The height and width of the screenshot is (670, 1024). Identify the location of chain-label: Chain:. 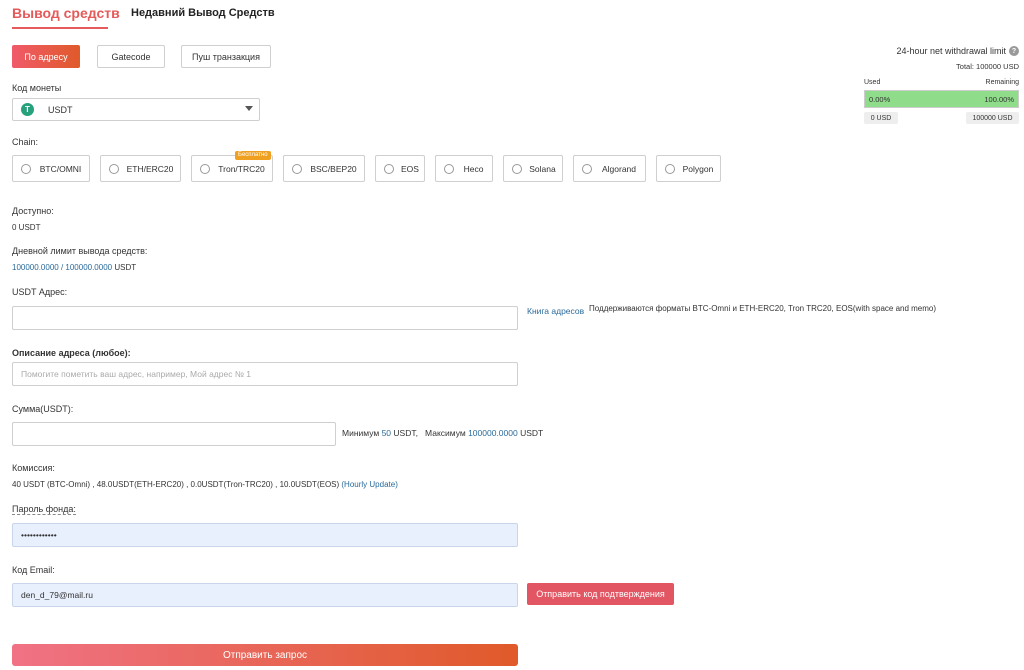
(25, 142).